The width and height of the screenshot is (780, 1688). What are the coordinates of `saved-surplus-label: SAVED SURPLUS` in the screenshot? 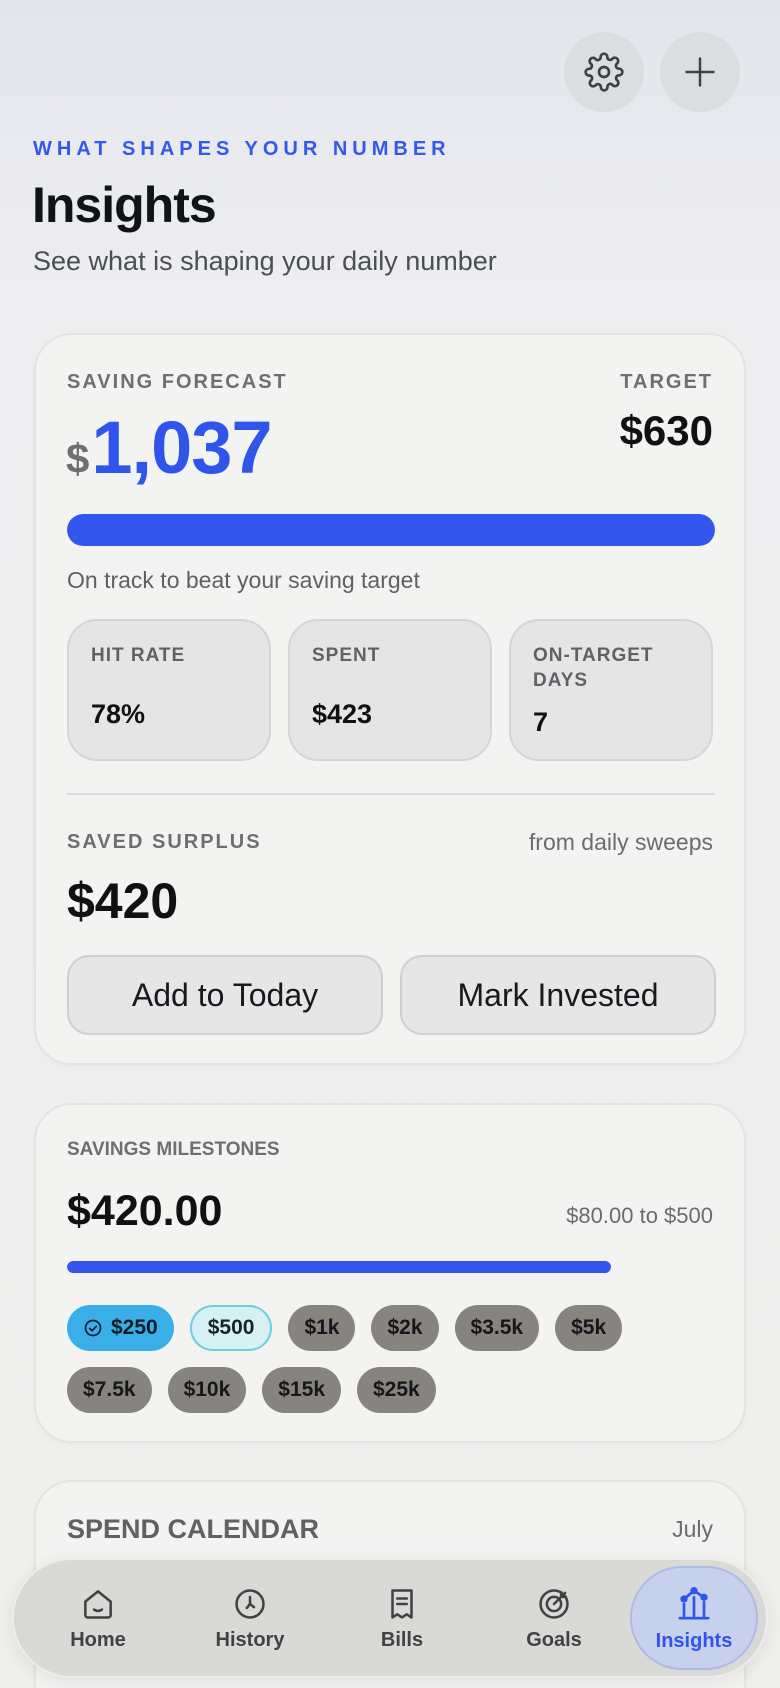 It's located at (164, 842).